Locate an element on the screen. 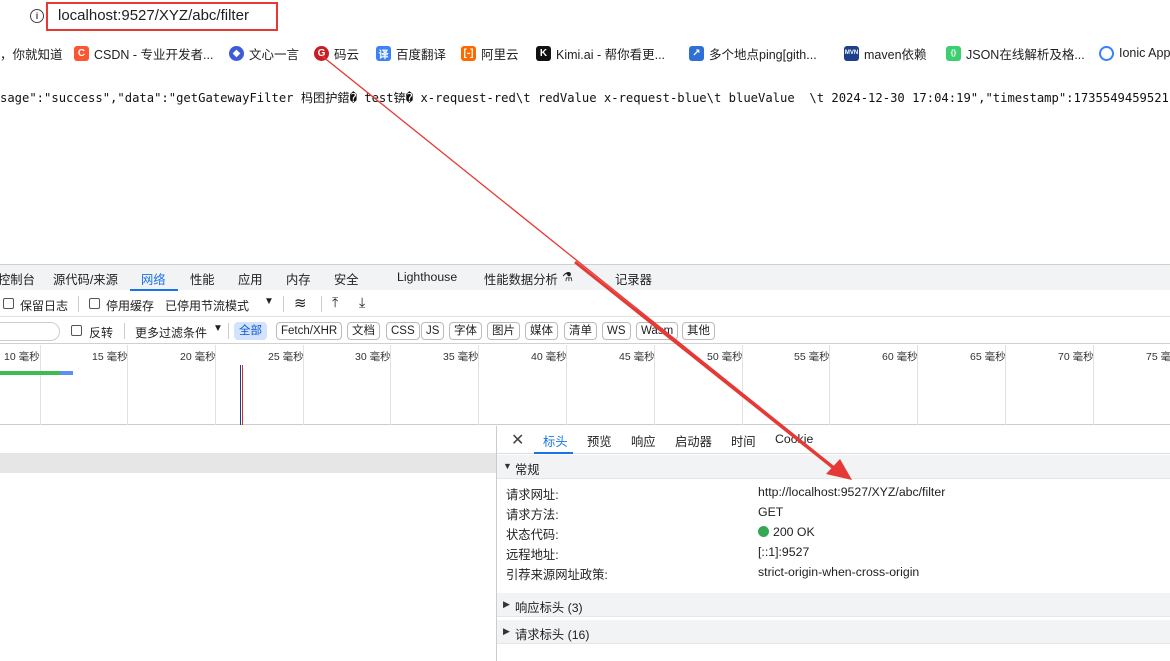  timeline-label: 70 毫秒 is located at coordinates (1076, 357).